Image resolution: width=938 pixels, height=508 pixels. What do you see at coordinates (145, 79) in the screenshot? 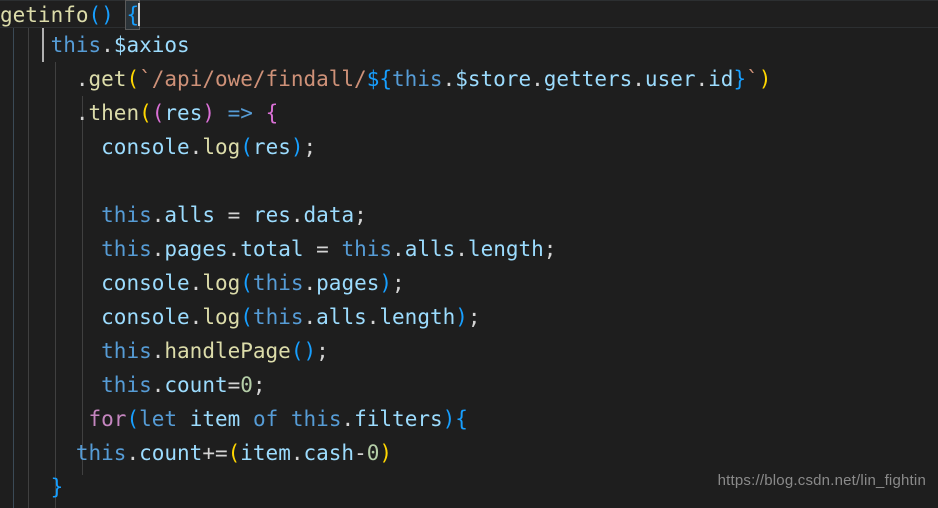
I see `token-backtick-open: `` at bounding box center [145, 79].